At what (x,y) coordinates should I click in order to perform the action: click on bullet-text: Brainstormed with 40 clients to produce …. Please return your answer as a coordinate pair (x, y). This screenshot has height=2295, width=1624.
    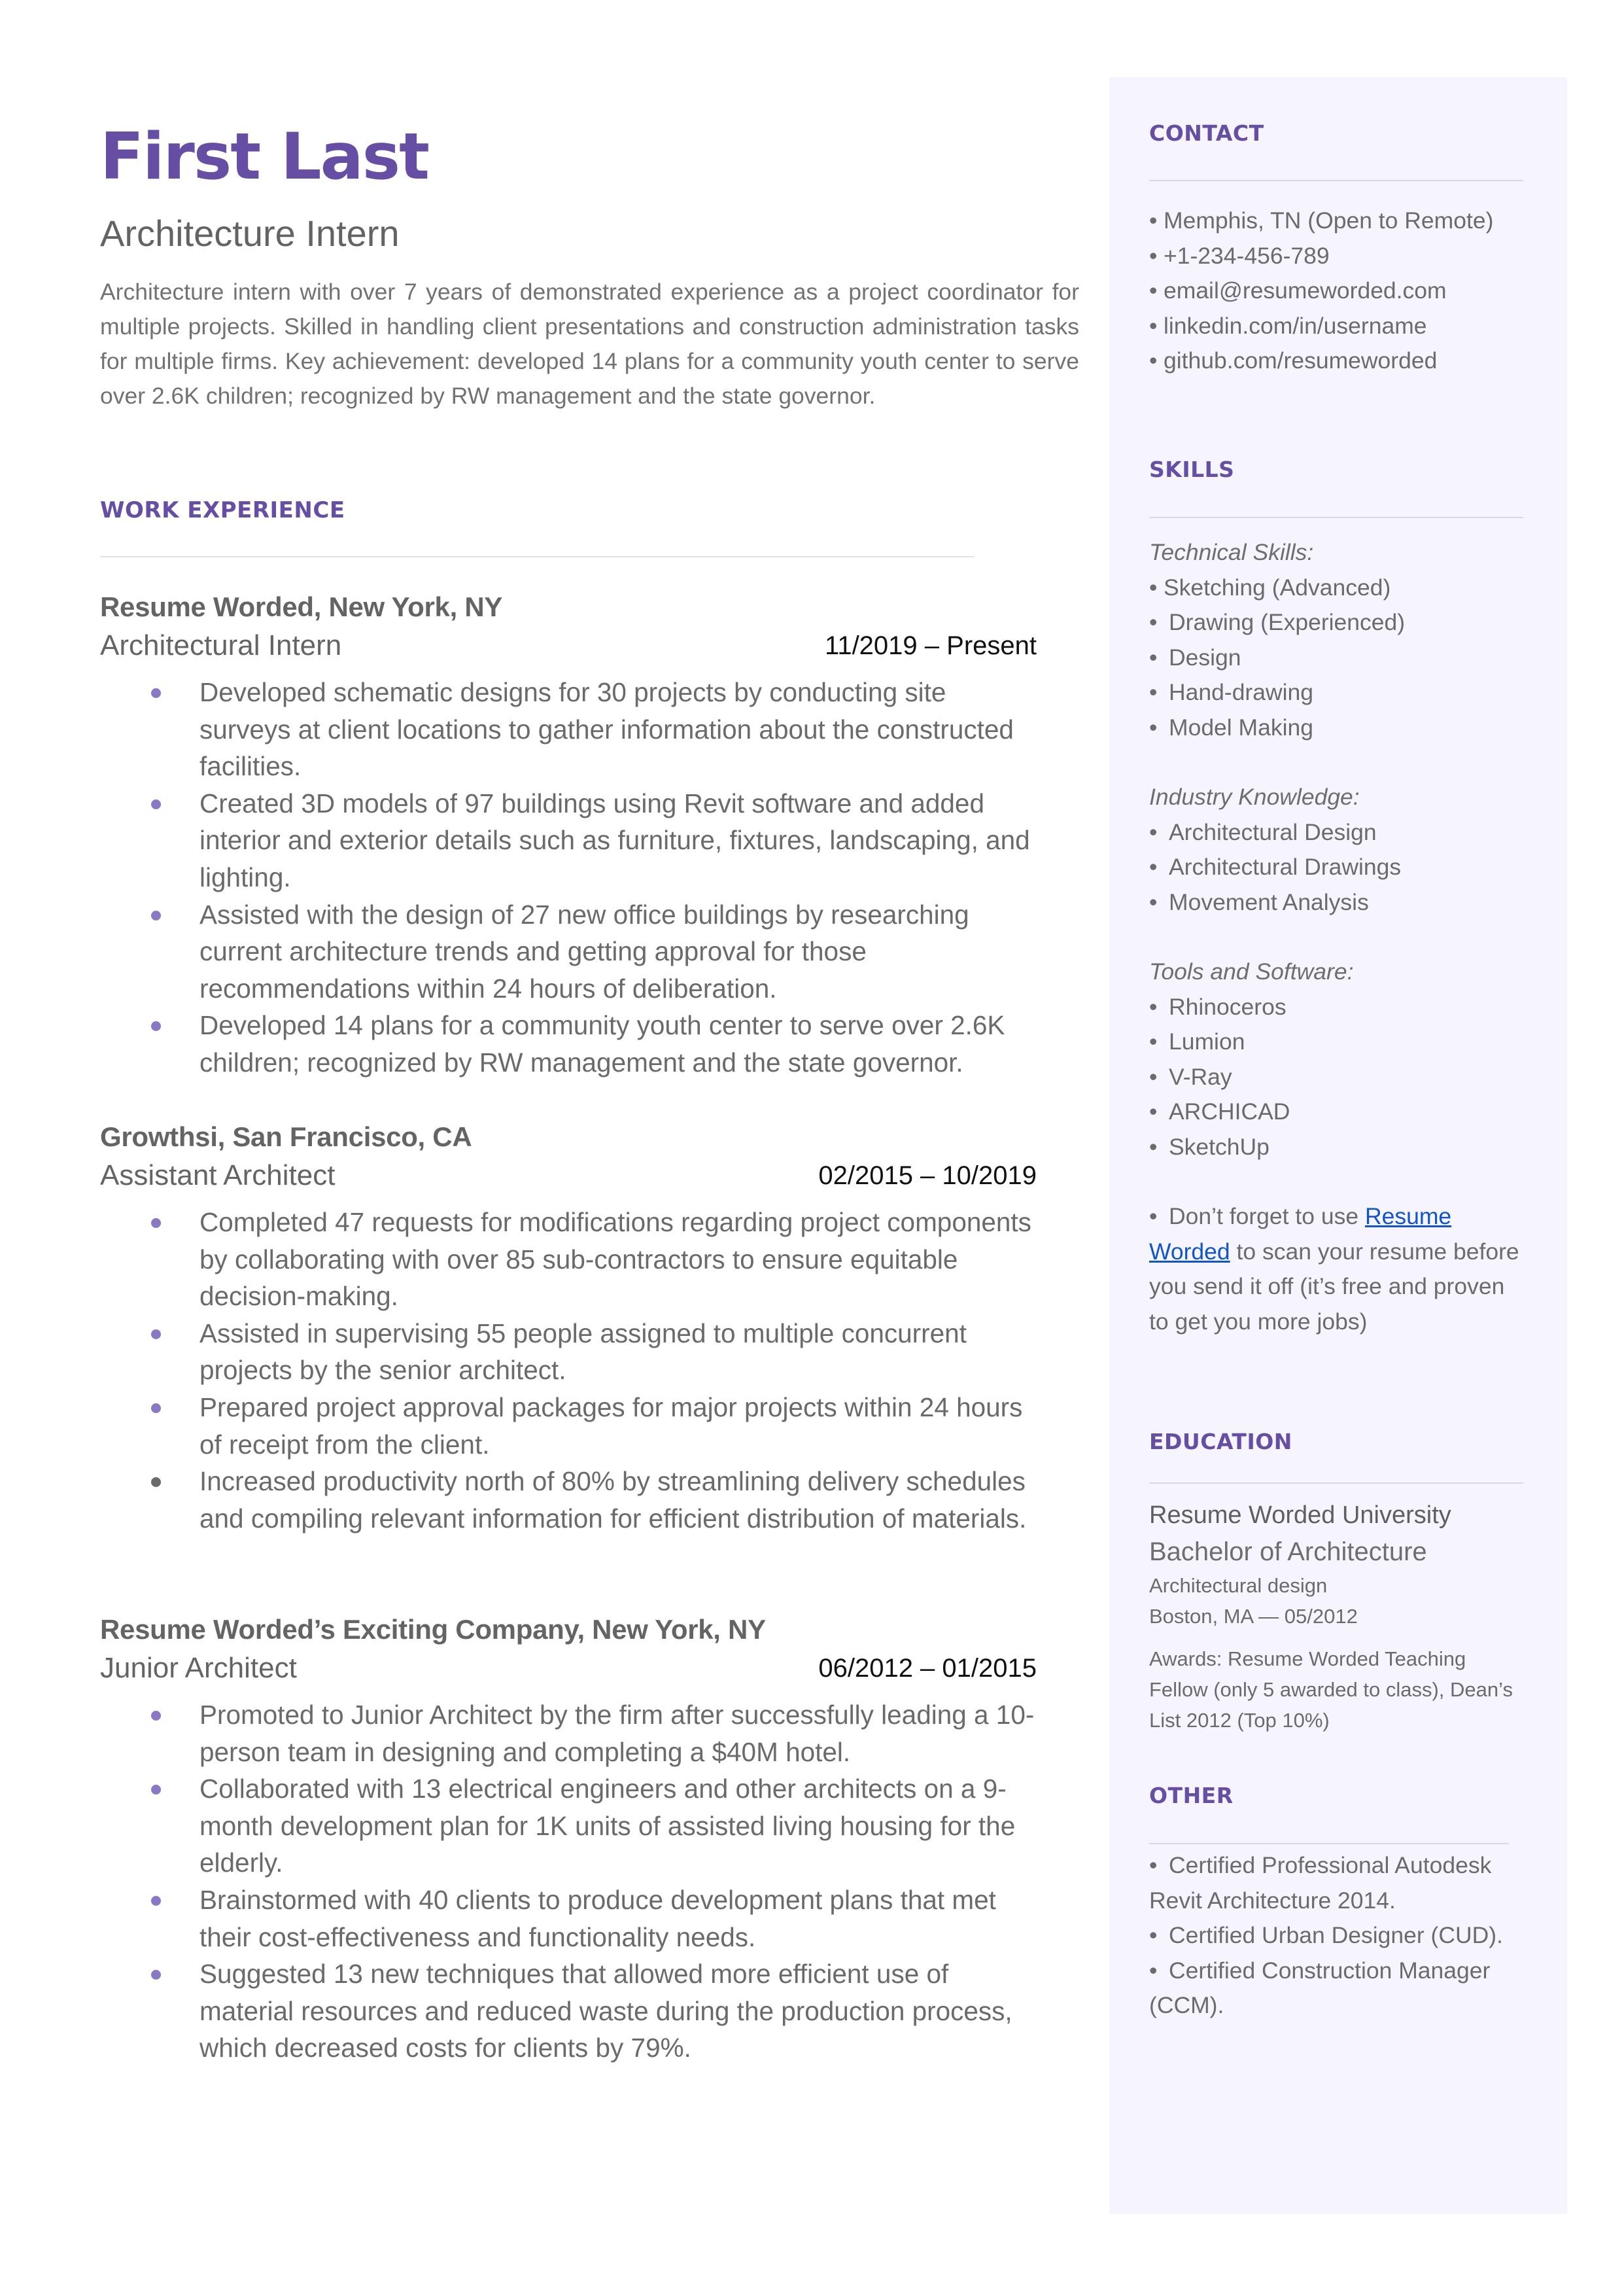
    Looking at the image, I should click on (597, 1918).